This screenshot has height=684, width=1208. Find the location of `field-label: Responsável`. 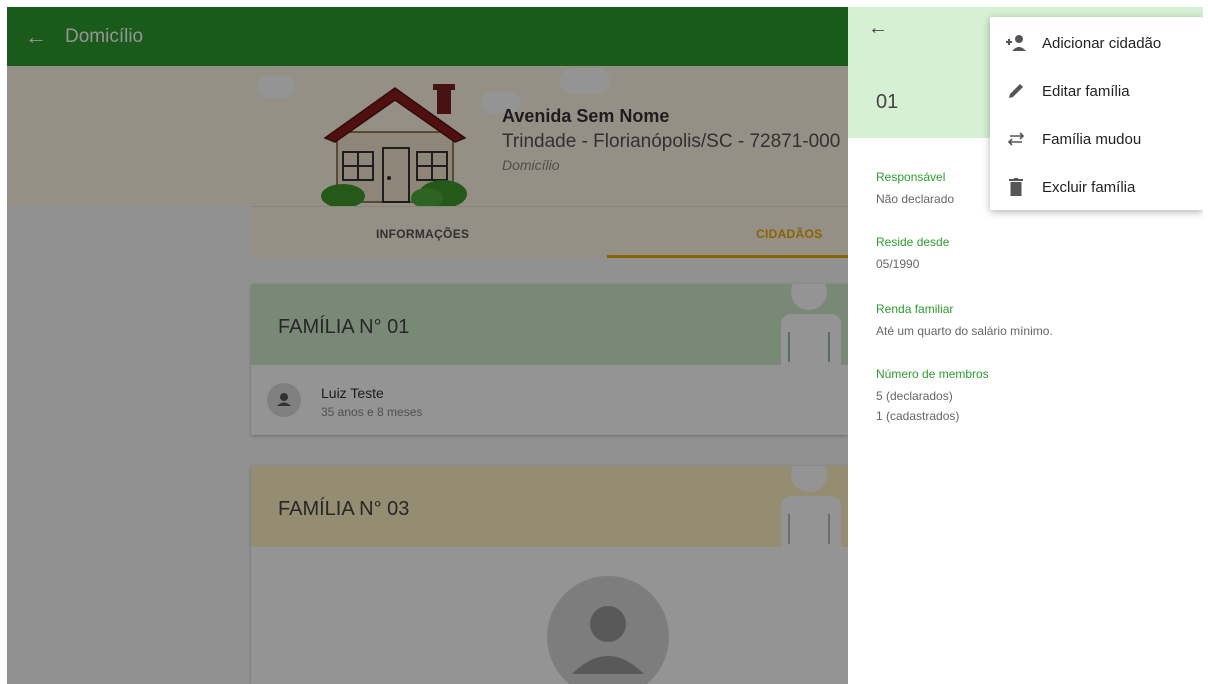

field-label: Responsável is located at coordinates (911, 177).